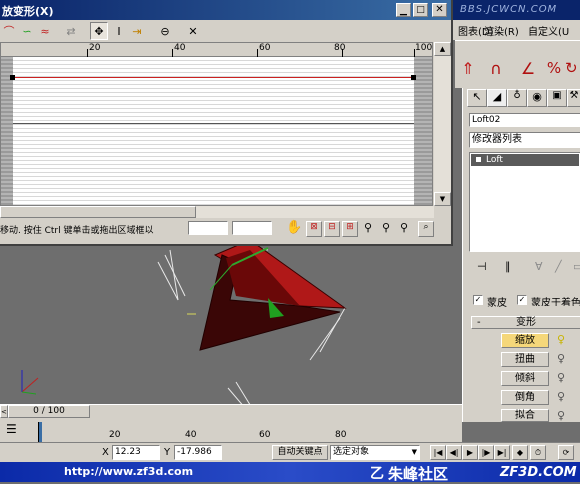  Describe the element at coordinates (77, 231) in the screenshot. I see `status-text: 移动. 按住 Ctrl 键单击或拖出区域框以` at that location.